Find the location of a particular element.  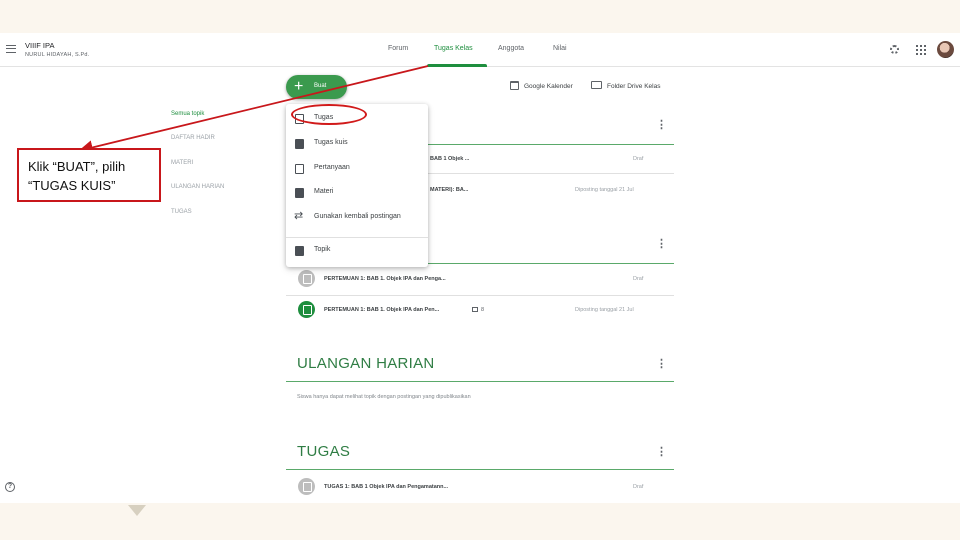

posted-material-icon is located at coordinates (306, 309).